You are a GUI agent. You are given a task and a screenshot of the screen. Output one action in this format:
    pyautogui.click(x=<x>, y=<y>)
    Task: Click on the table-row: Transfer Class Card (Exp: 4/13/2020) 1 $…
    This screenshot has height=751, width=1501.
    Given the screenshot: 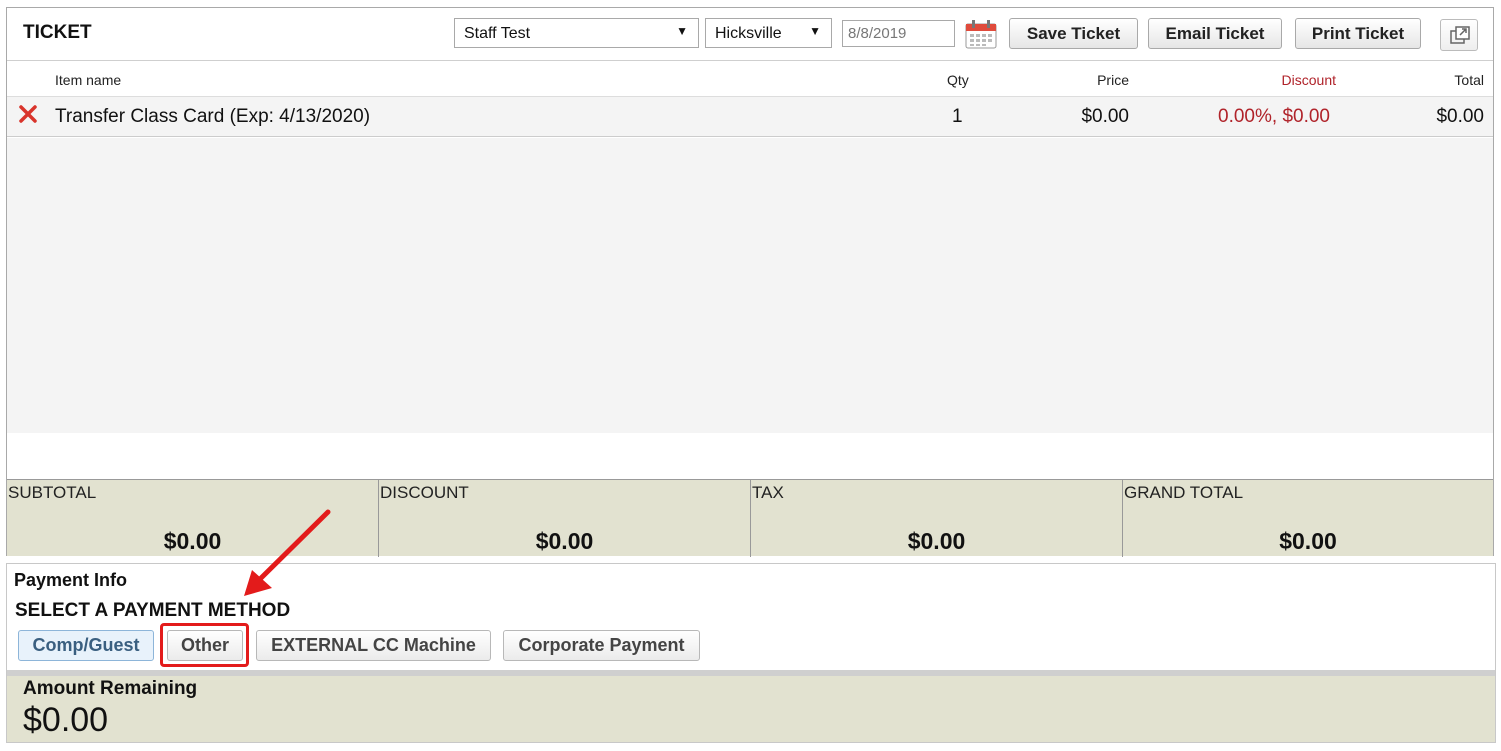 What is the action you would take?
    pyautogui.click(x=750, y=116)
    